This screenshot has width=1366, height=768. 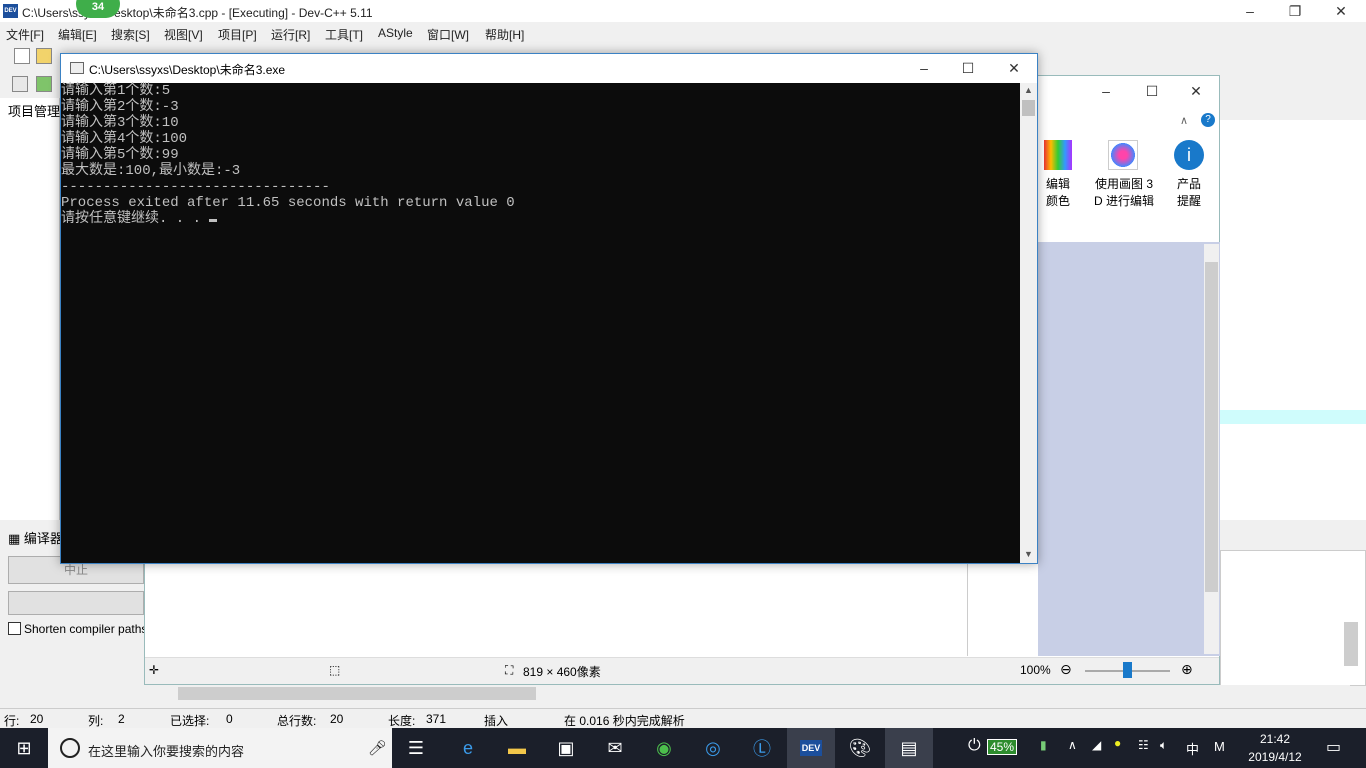 What do you see at coordinates (1129, 449) in the screenshot?
I see `paint-workspace` at bounding box center [1129, 449].